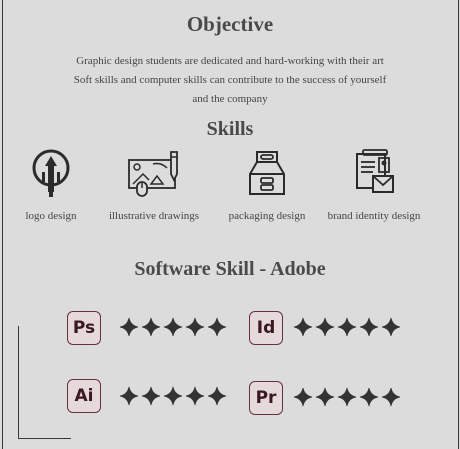 This screenshot has width=460, height=449. What do you see at coordinates (18, 382) in the screenshot?
I see `corner-decoration-vertical` at bounding box center [18, 382].